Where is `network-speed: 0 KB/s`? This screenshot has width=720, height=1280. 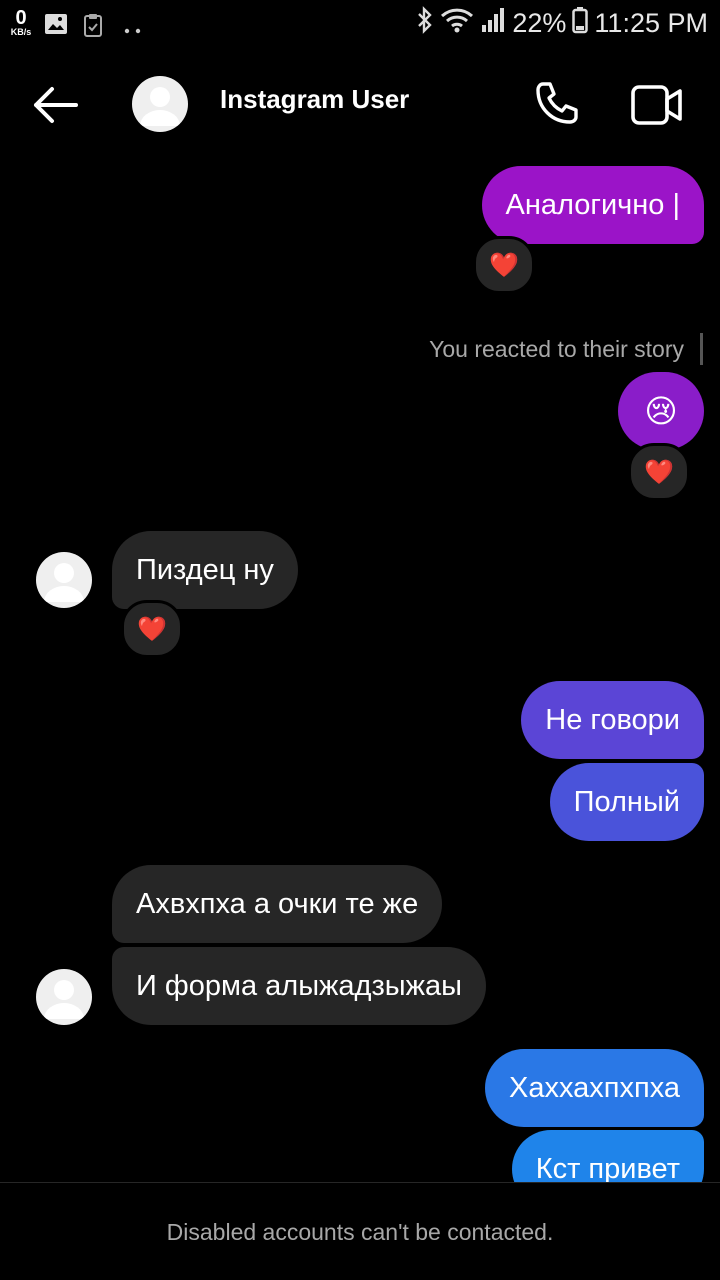 network-speed: 0 KB/s is located at coordinates (21, 22).